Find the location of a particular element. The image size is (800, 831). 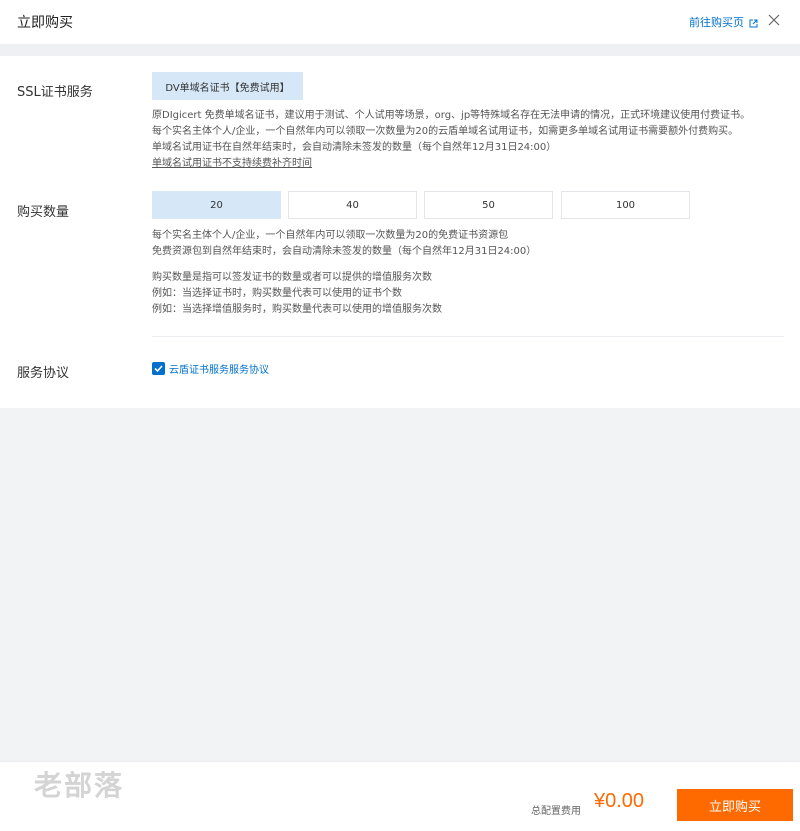

quantity-option-100: 100 is located at coordinates (625, 205).